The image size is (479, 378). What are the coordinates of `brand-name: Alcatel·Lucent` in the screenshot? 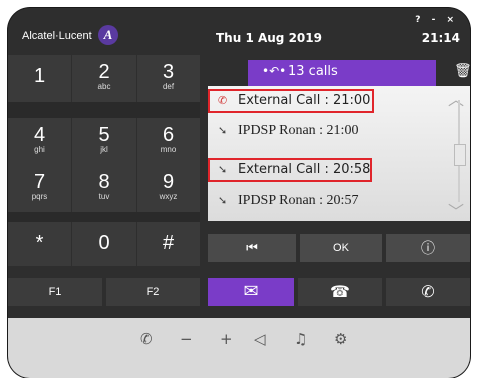 It's located at (57, 36).